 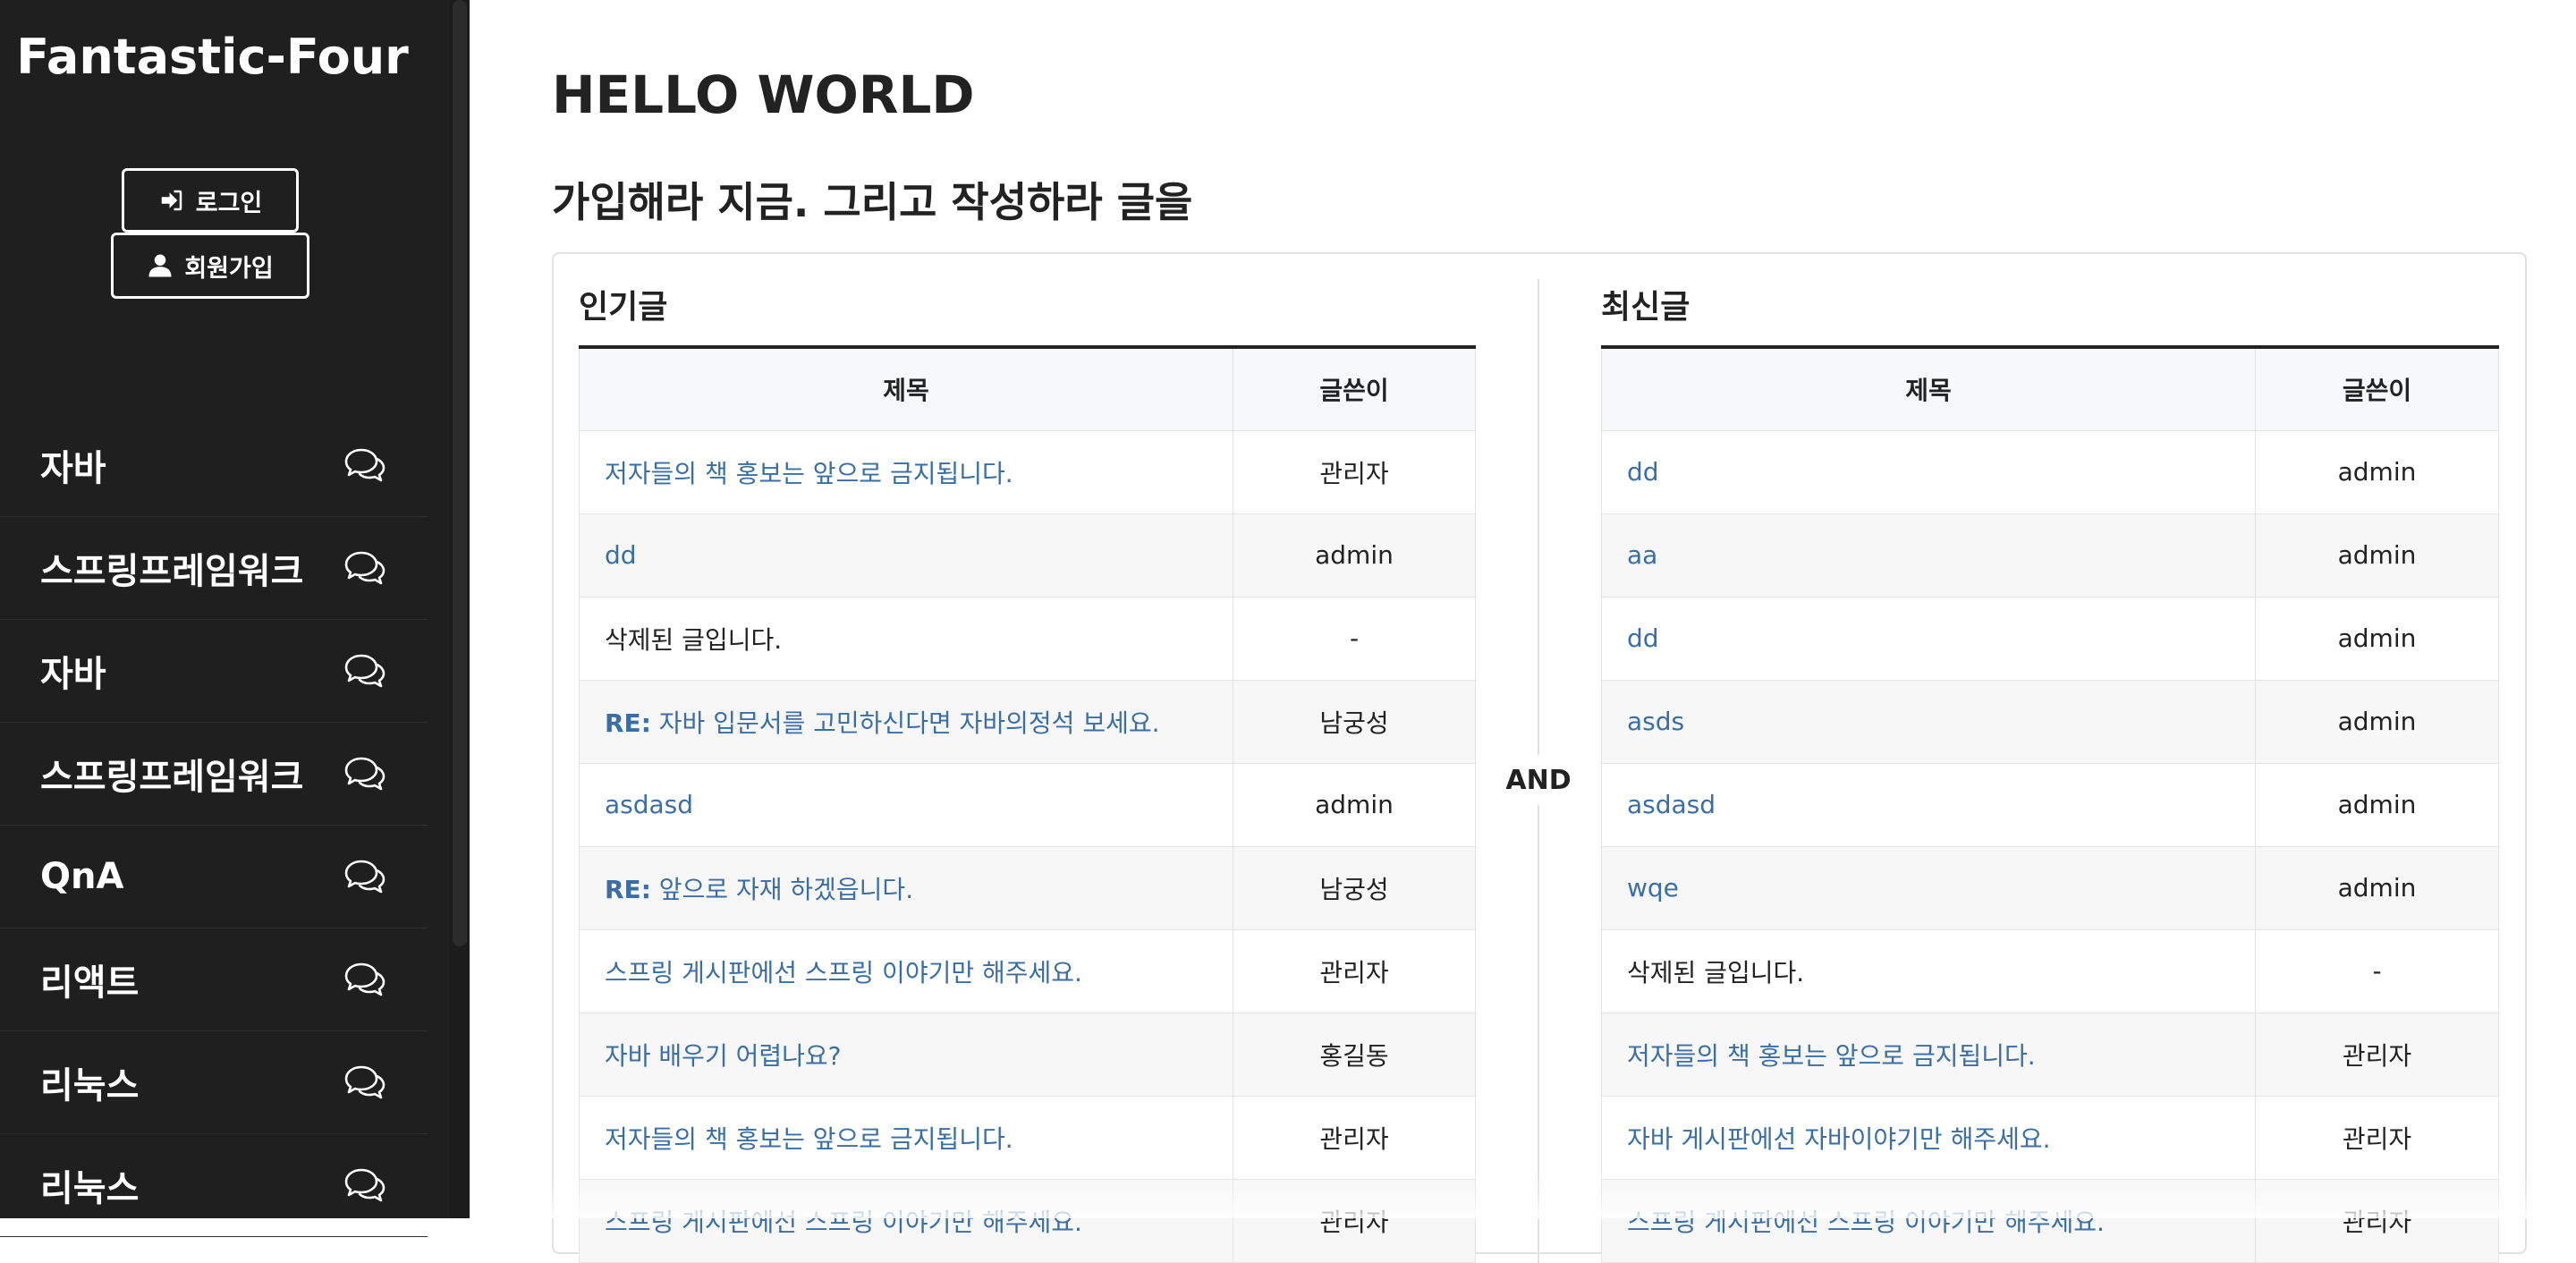 What do you see at coordinates (460, 473) in the screenshot?
I see `sidebar-scrollbar-thumb` at bounding box center [460, 473].